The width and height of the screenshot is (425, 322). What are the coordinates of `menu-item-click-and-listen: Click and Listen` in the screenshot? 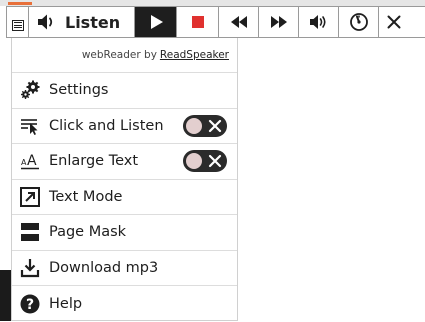 It's located at (124, 126).